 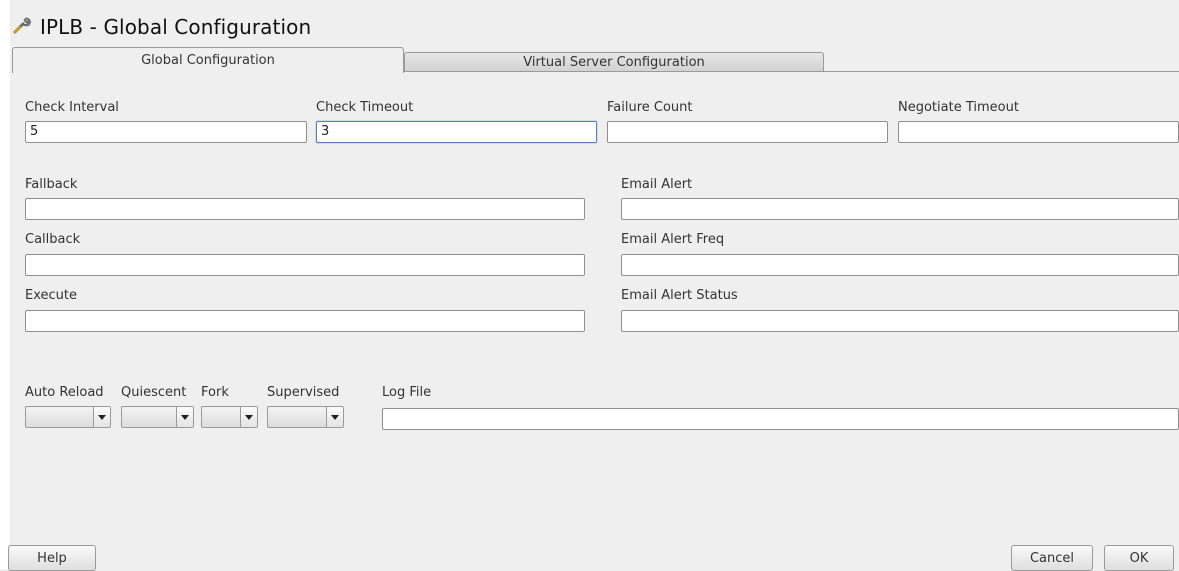 I want to click on window-title-bar: IPLB - Global Configuration, so click(x=161, y=27).